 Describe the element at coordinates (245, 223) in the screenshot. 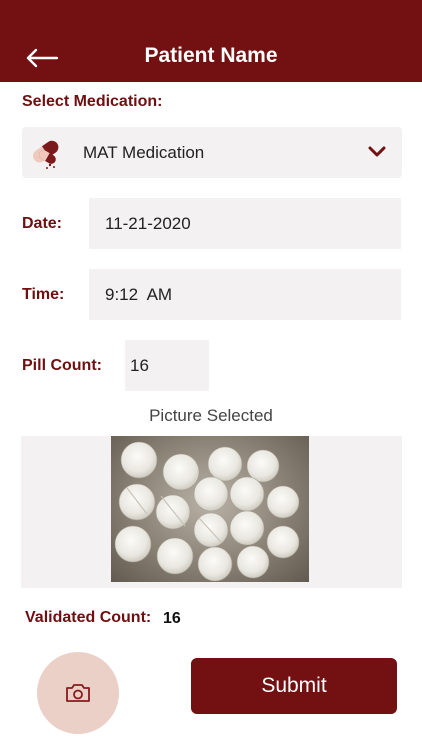

I see `date-field` at that location.